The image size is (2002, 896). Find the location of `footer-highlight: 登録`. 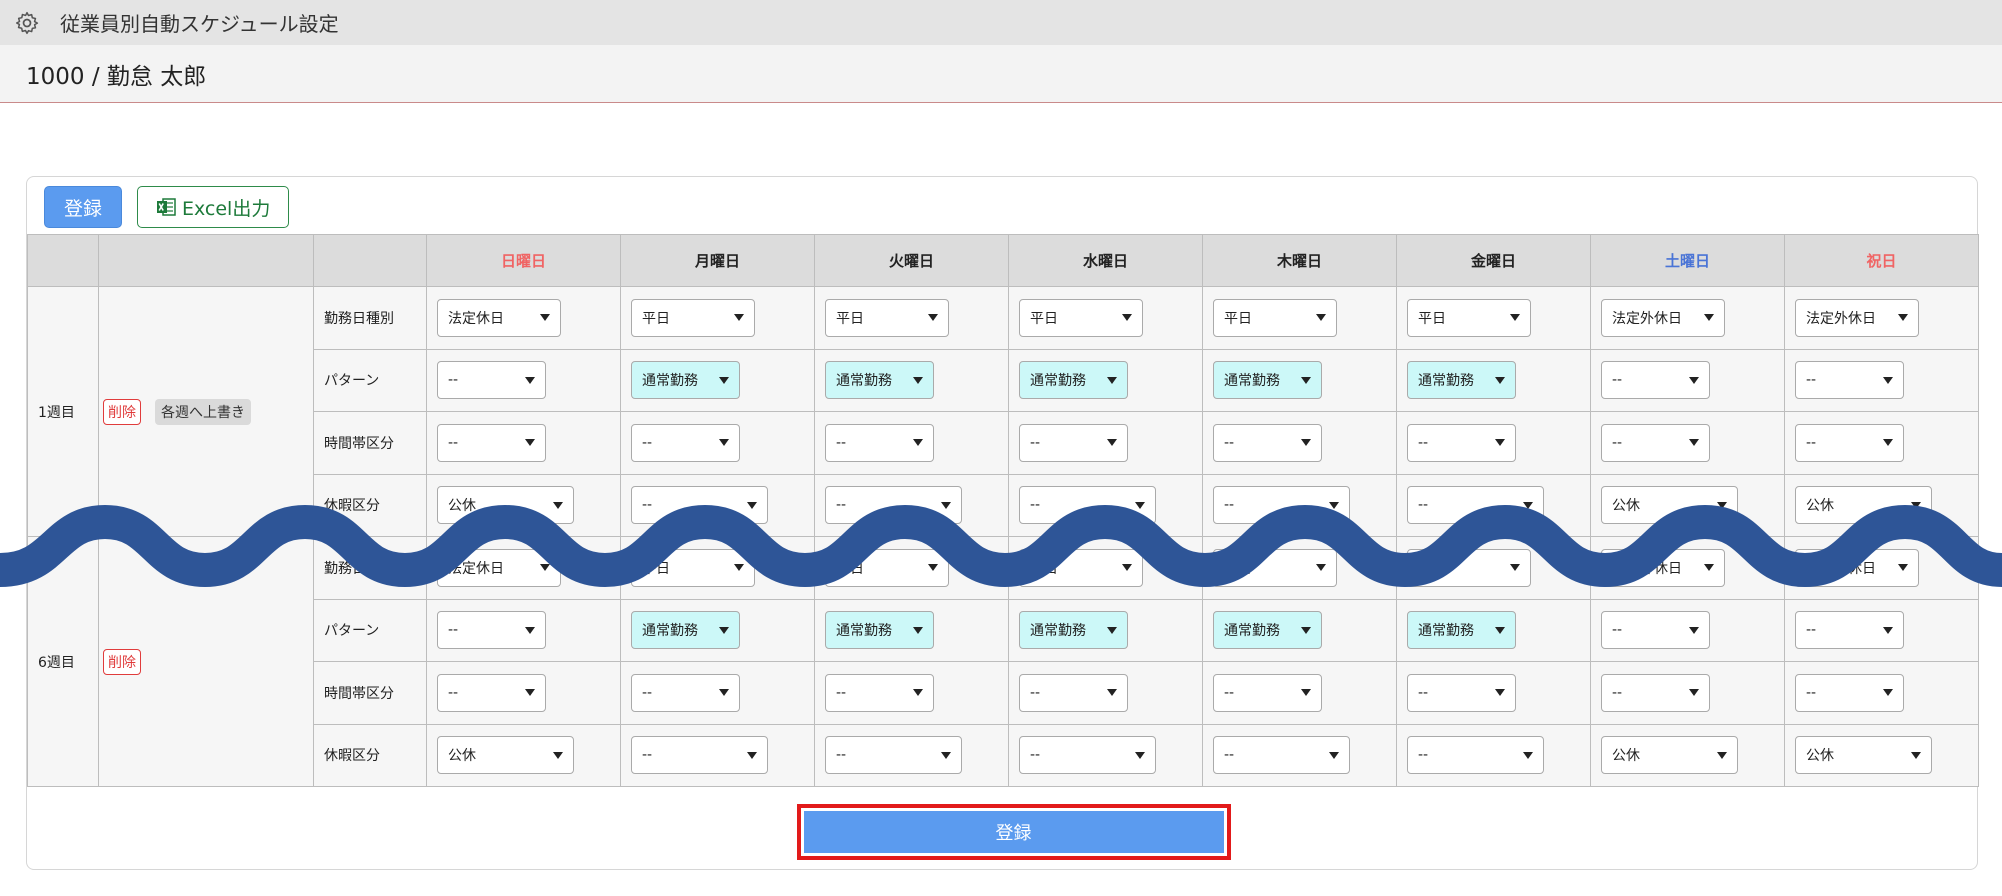

footer-highlight: 登録 is located at coordinates (1013, 832).